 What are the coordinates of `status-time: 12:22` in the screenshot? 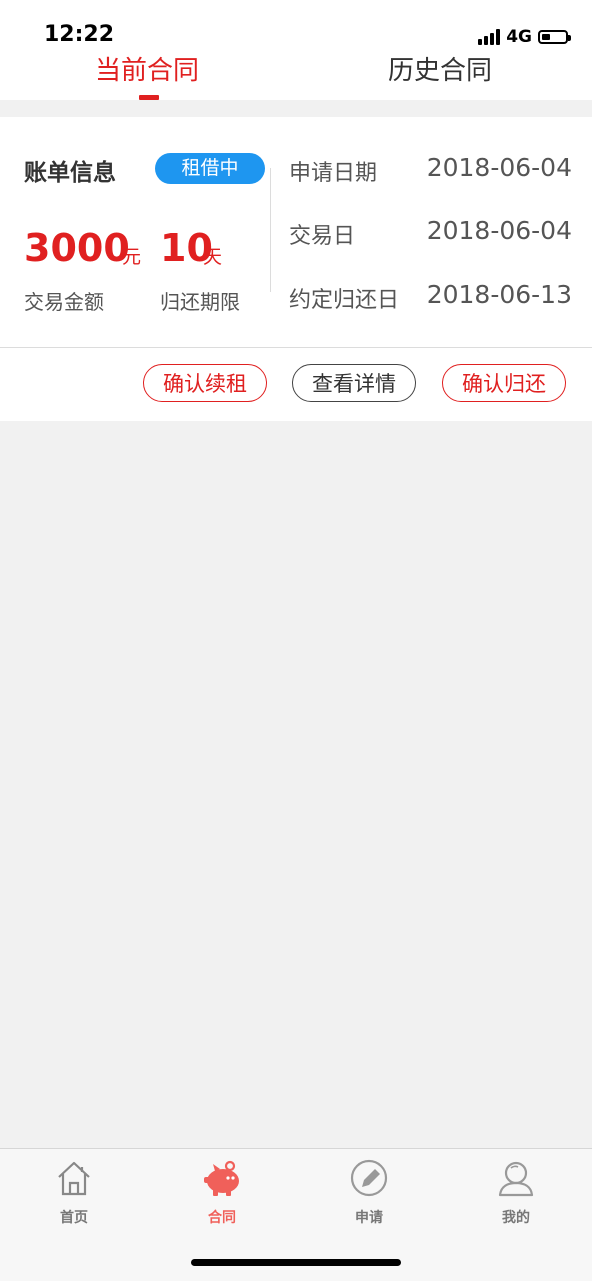 It's located at (79, 34).